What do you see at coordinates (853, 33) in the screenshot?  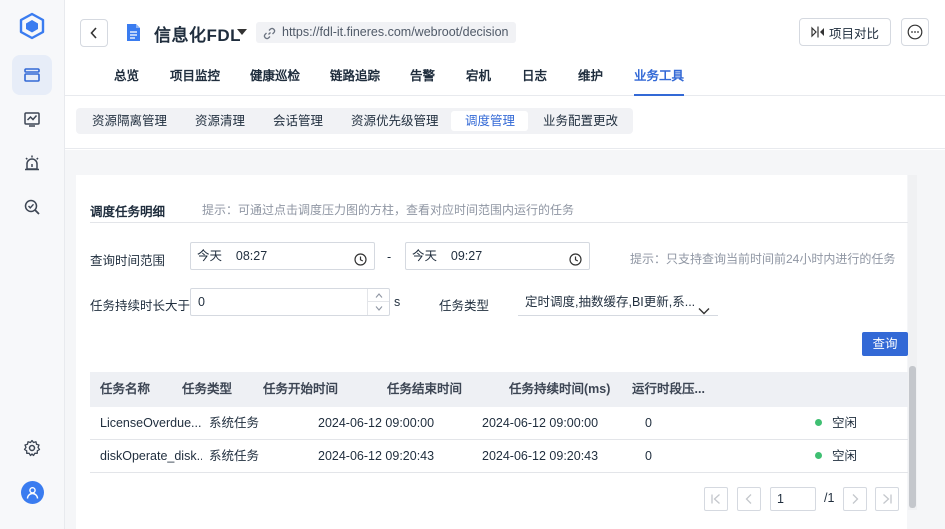 I see `compare-label: 项目对比` at bounding box center [853, 33].